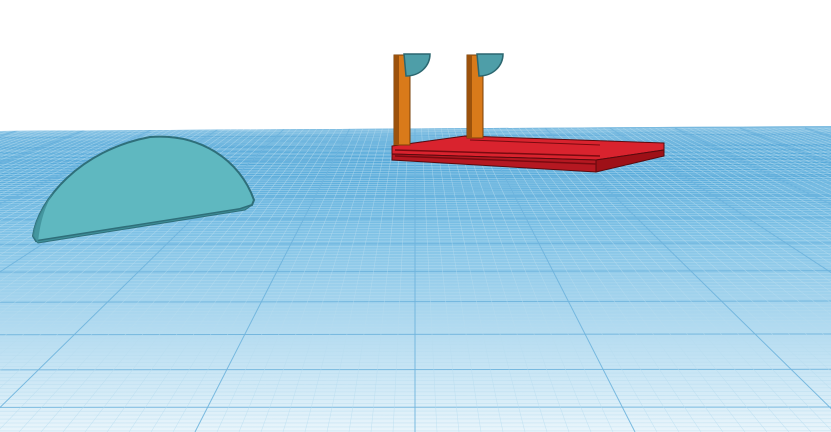 This screenshot has height=432, width=831. I want to click on post-right-cap, so click(490, 65).